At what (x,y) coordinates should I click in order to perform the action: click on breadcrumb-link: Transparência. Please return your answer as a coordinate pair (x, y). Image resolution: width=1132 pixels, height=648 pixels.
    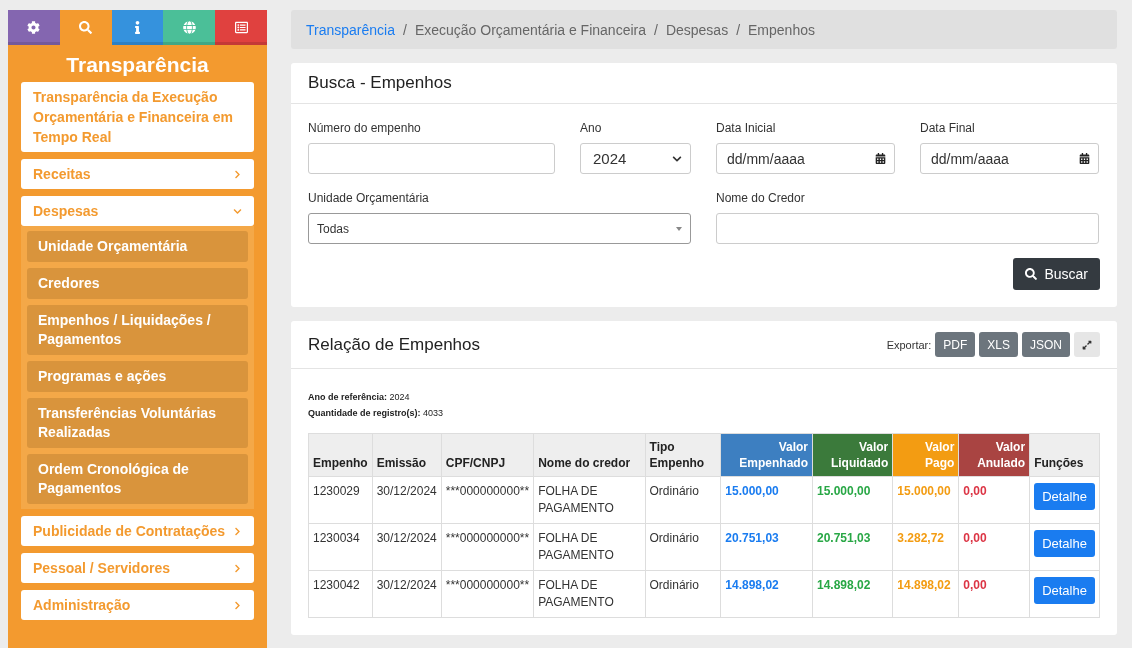
    Looking at the image, I should click on (350, 29).